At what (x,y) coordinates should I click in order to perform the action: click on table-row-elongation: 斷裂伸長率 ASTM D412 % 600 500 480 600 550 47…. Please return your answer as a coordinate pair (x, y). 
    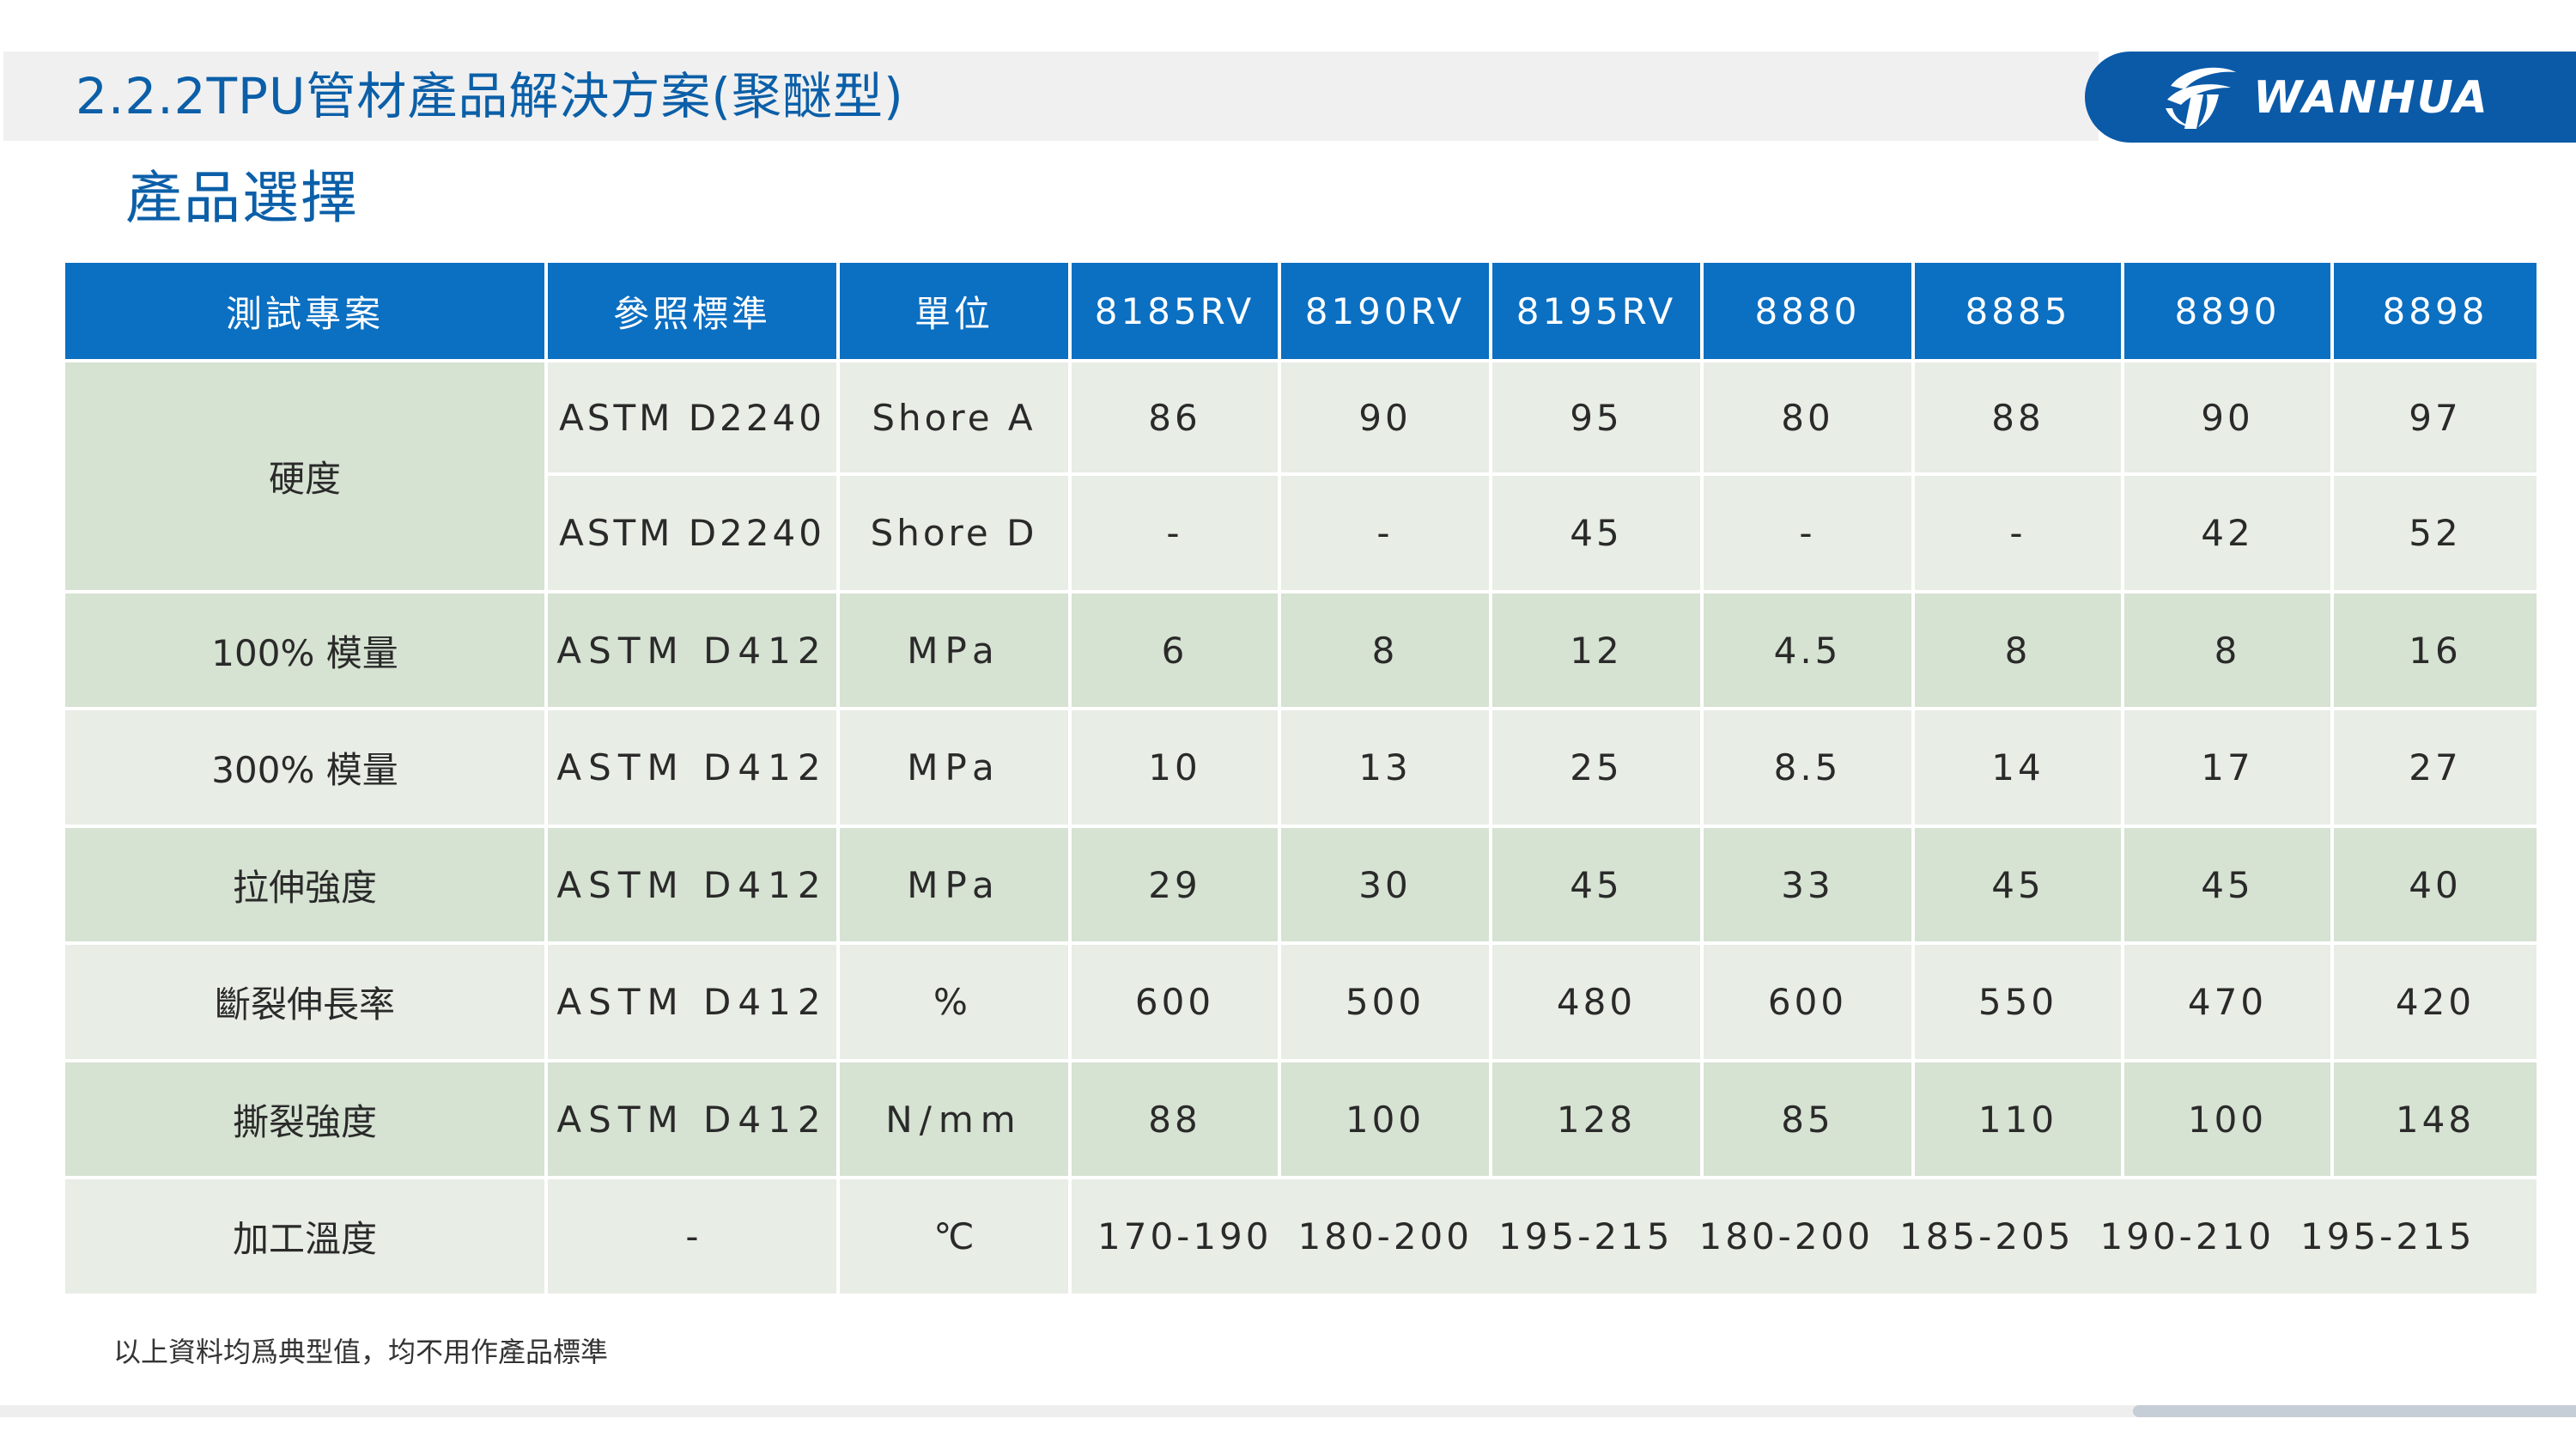
    Looking at the image, I should click on (1301, 1001).